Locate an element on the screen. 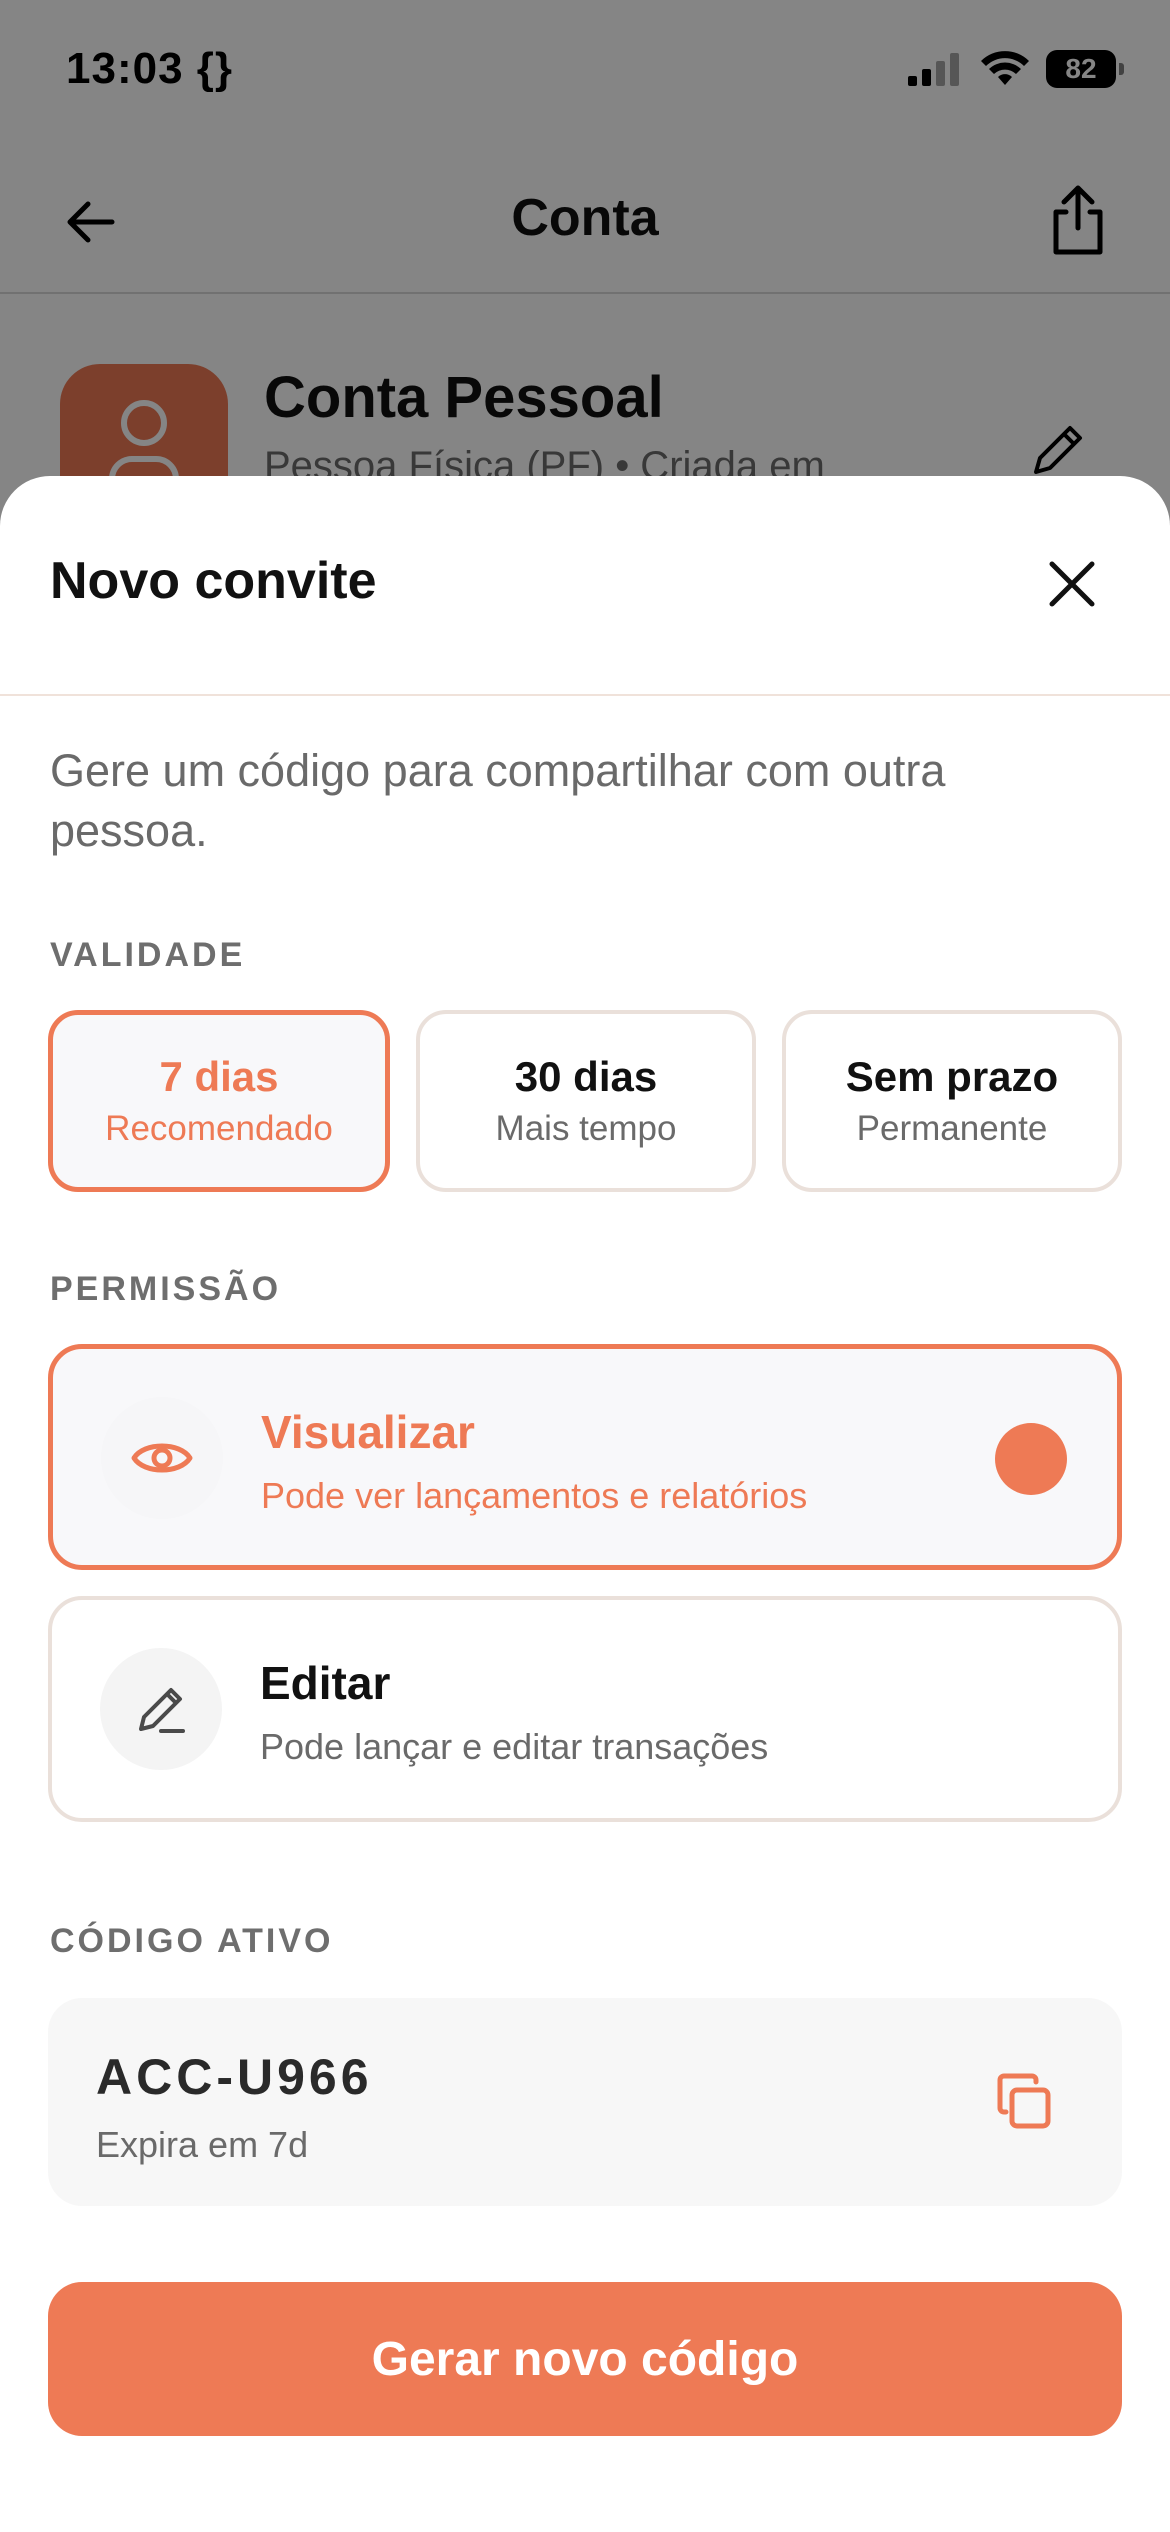  validity-option-subtitle: Mais tempo is located at coordinates (586, 1128).